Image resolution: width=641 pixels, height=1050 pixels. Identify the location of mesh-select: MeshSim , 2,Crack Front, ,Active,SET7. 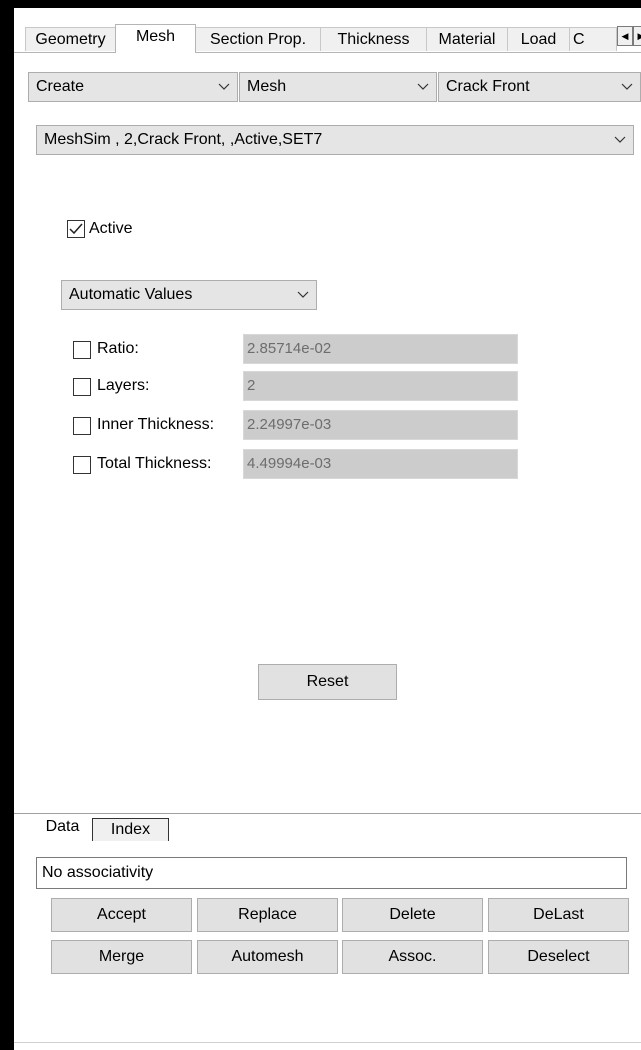
(335, 140).